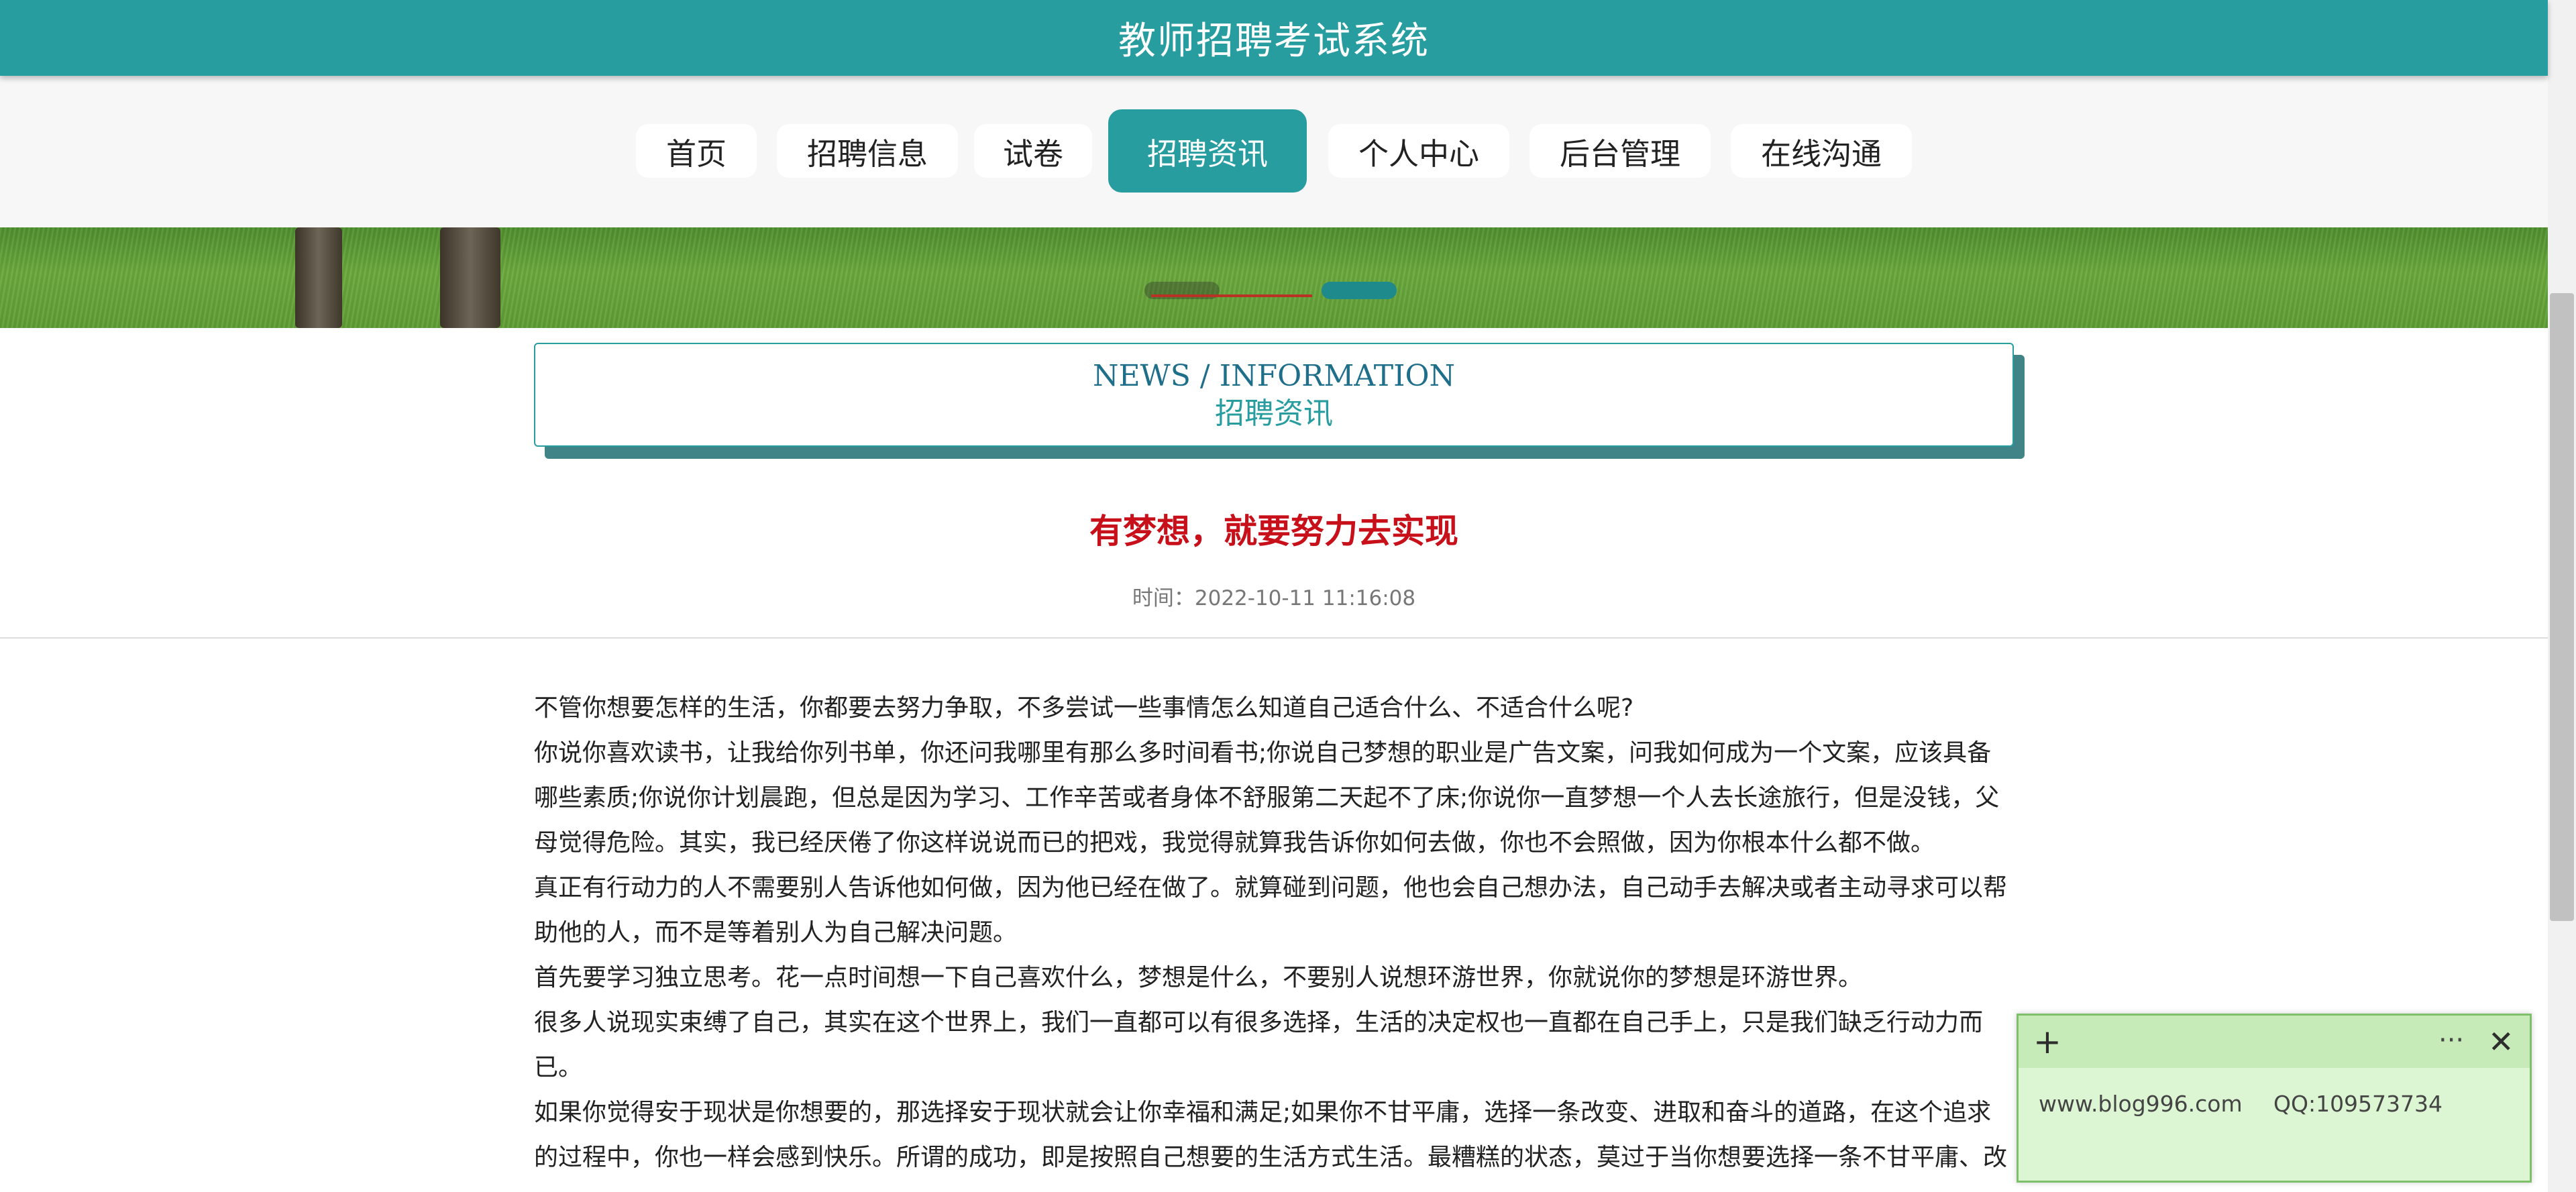 The image size is (2576, 1192). I want to click on main-nav: 首页 招聘信息 试卷 招聘资讯 个人中心 后台管理 在线沟通, so click(1274, 151).